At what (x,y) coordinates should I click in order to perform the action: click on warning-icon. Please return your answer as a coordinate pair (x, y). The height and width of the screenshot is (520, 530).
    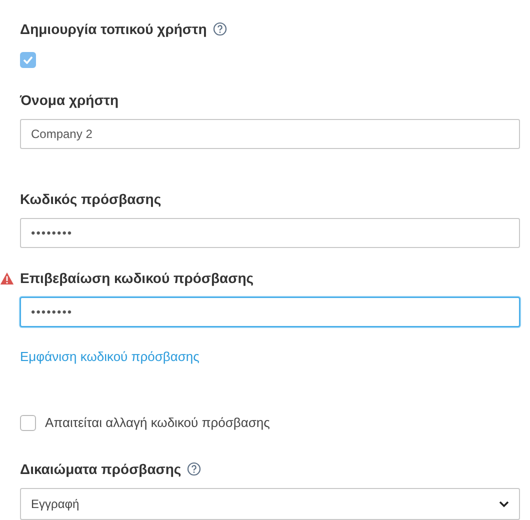
    Looking at the image, I should click on (7, 278).